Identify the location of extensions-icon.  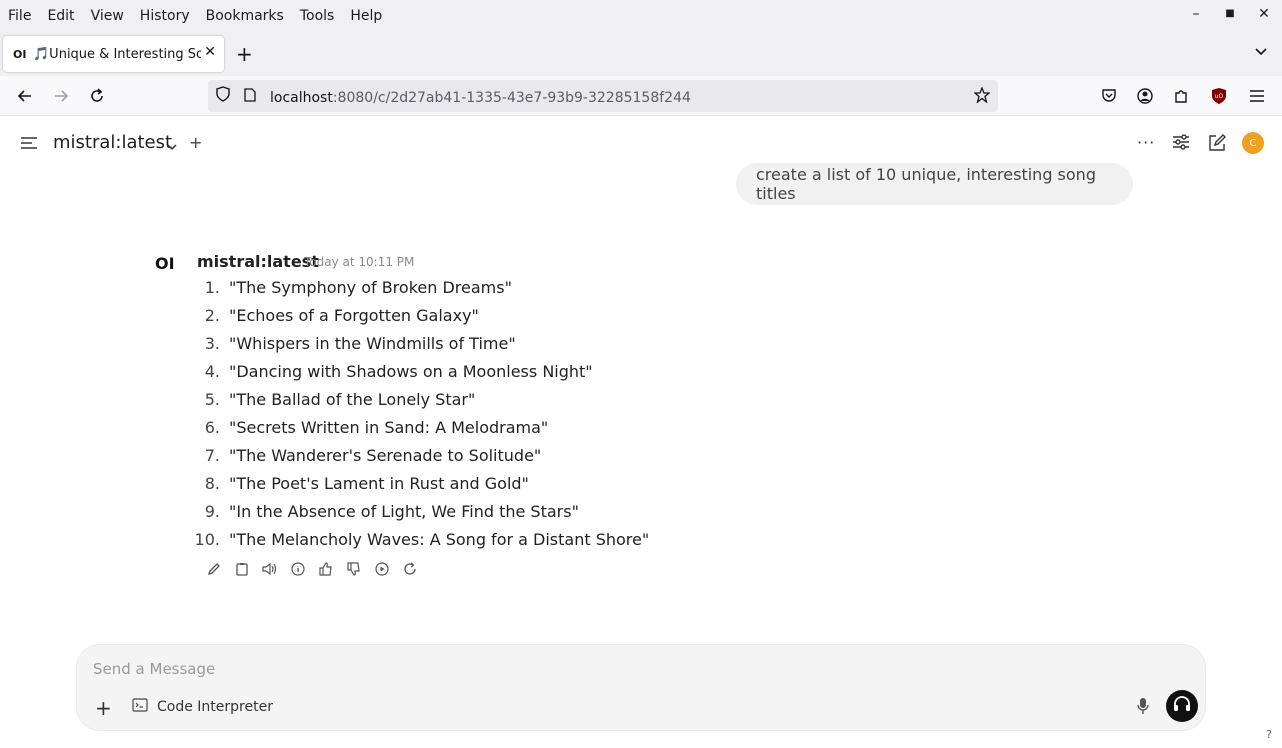
(1181, 96).